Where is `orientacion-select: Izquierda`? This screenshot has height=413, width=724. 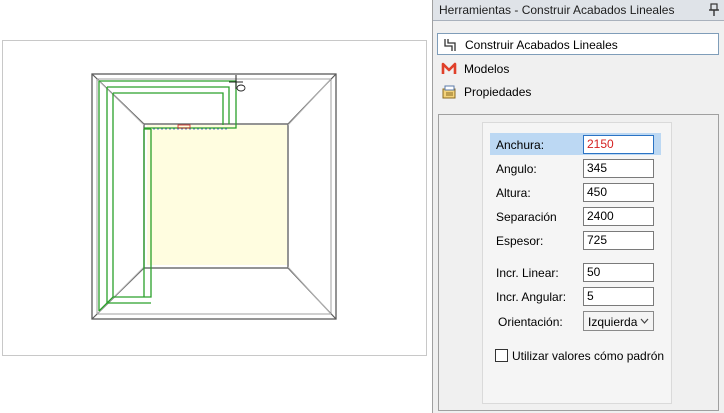
orientacion-select: Izquierda is located at coordinates (618, 321).